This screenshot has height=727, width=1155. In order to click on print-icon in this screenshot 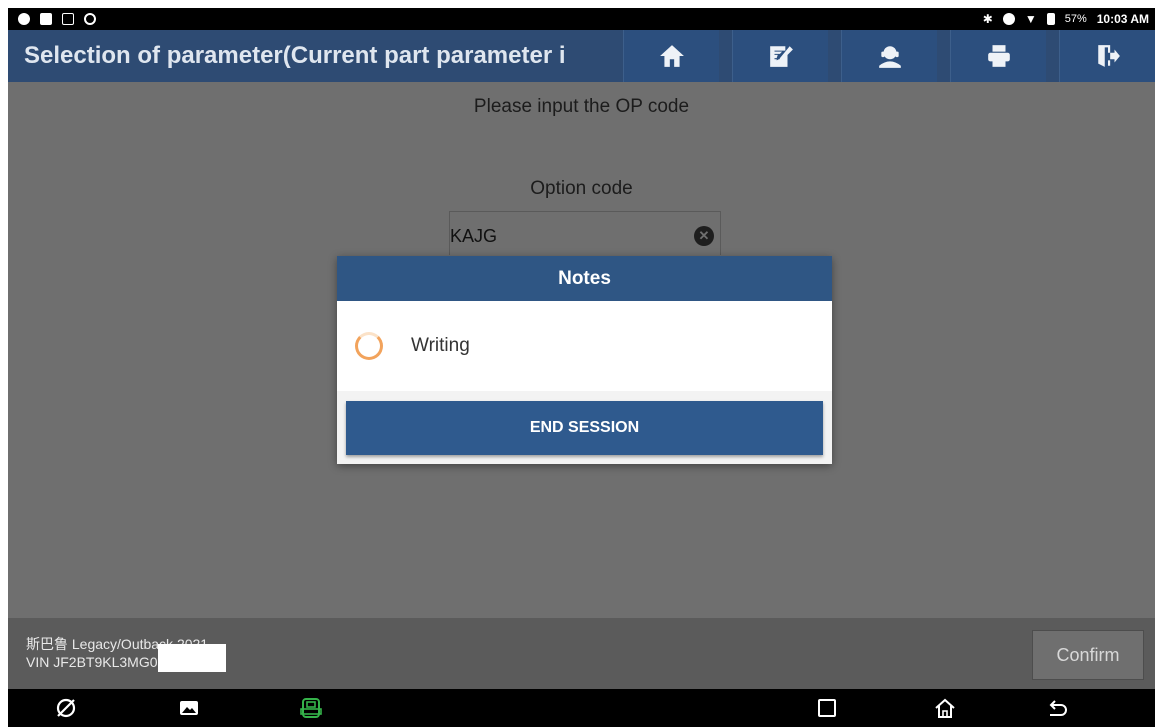, I will do `click(998, 56)`.